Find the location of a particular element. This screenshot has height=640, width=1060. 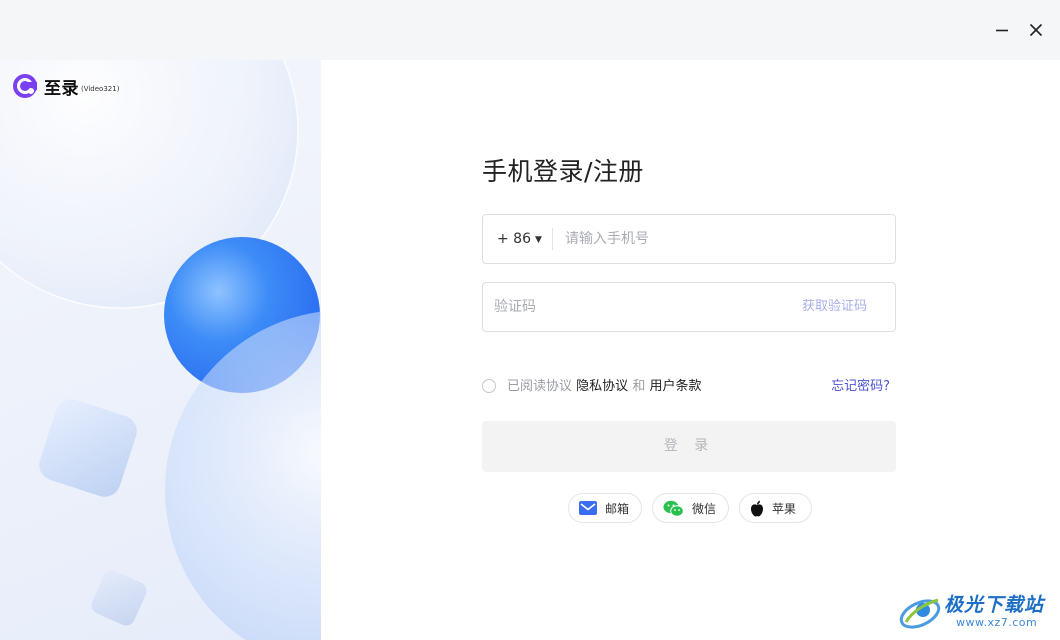

agreement-text: 已阅读协议 隐私协议 和 用户条款 is located at coordinates (604, 387).